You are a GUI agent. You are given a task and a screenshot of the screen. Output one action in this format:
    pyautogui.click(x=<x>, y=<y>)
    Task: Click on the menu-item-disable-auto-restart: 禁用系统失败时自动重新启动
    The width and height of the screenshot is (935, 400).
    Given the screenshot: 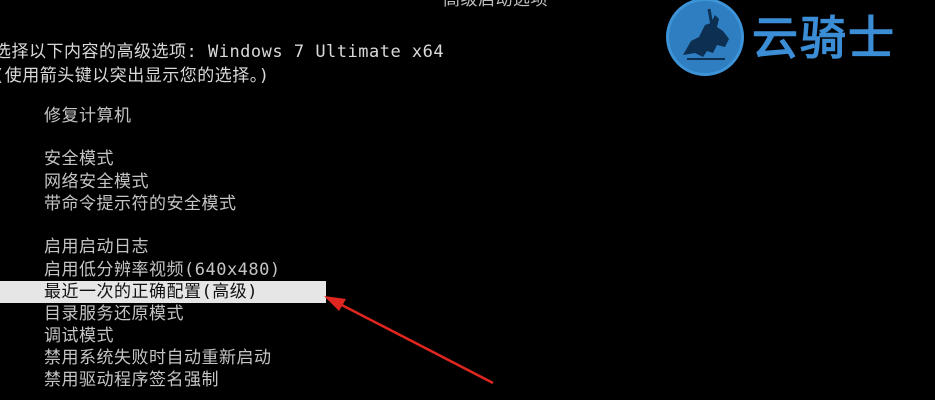 What is the action you would take?
    pyautogui.click(x=158, y=358)
    